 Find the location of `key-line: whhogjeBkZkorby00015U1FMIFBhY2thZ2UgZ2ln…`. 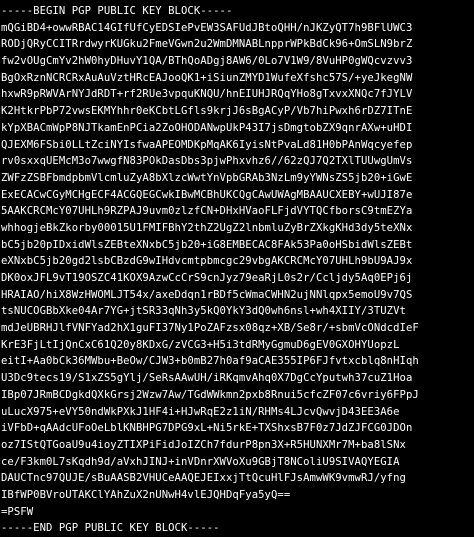

key-line: whhogjeBkZkorby00015U1FMIFBhY2thZ2UgZ2ln… is located at coordinates (207, 227).